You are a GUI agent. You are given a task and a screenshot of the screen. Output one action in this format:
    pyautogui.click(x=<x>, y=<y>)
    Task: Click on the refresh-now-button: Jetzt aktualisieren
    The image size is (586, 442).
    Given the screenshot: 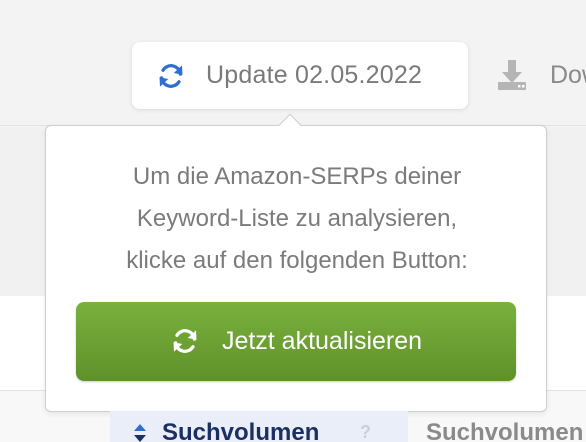 What is the action you would take?
    pyautogui.click(x=296, y=341)
    